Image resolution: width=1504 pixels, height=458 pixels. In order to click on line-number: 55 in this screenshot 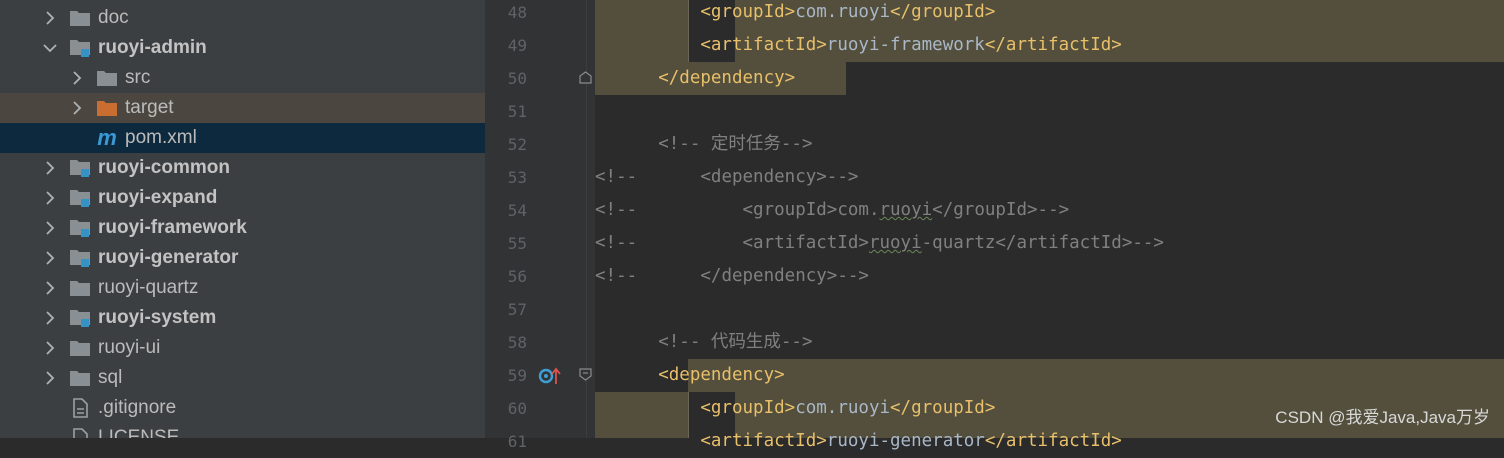, I will do `click(517, 243)`.